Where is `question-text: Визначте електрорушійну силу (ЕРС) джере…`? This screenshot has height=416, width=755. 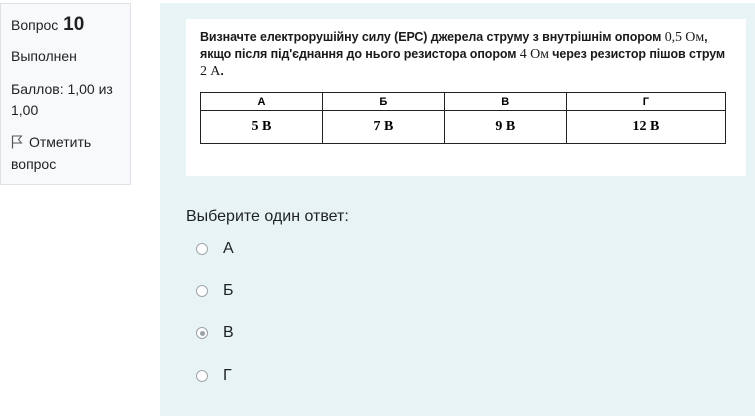
question-text: Визначте електрорушійну силу (ЕРС) джере… is located at coordinates (466, 54).